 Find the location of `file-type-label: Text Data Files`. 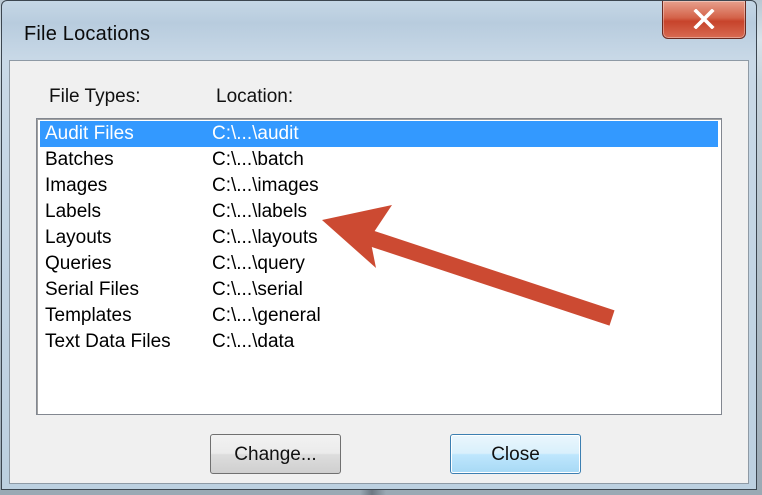

file-type-label: Text Data Files is located at coordinates (108, 341).